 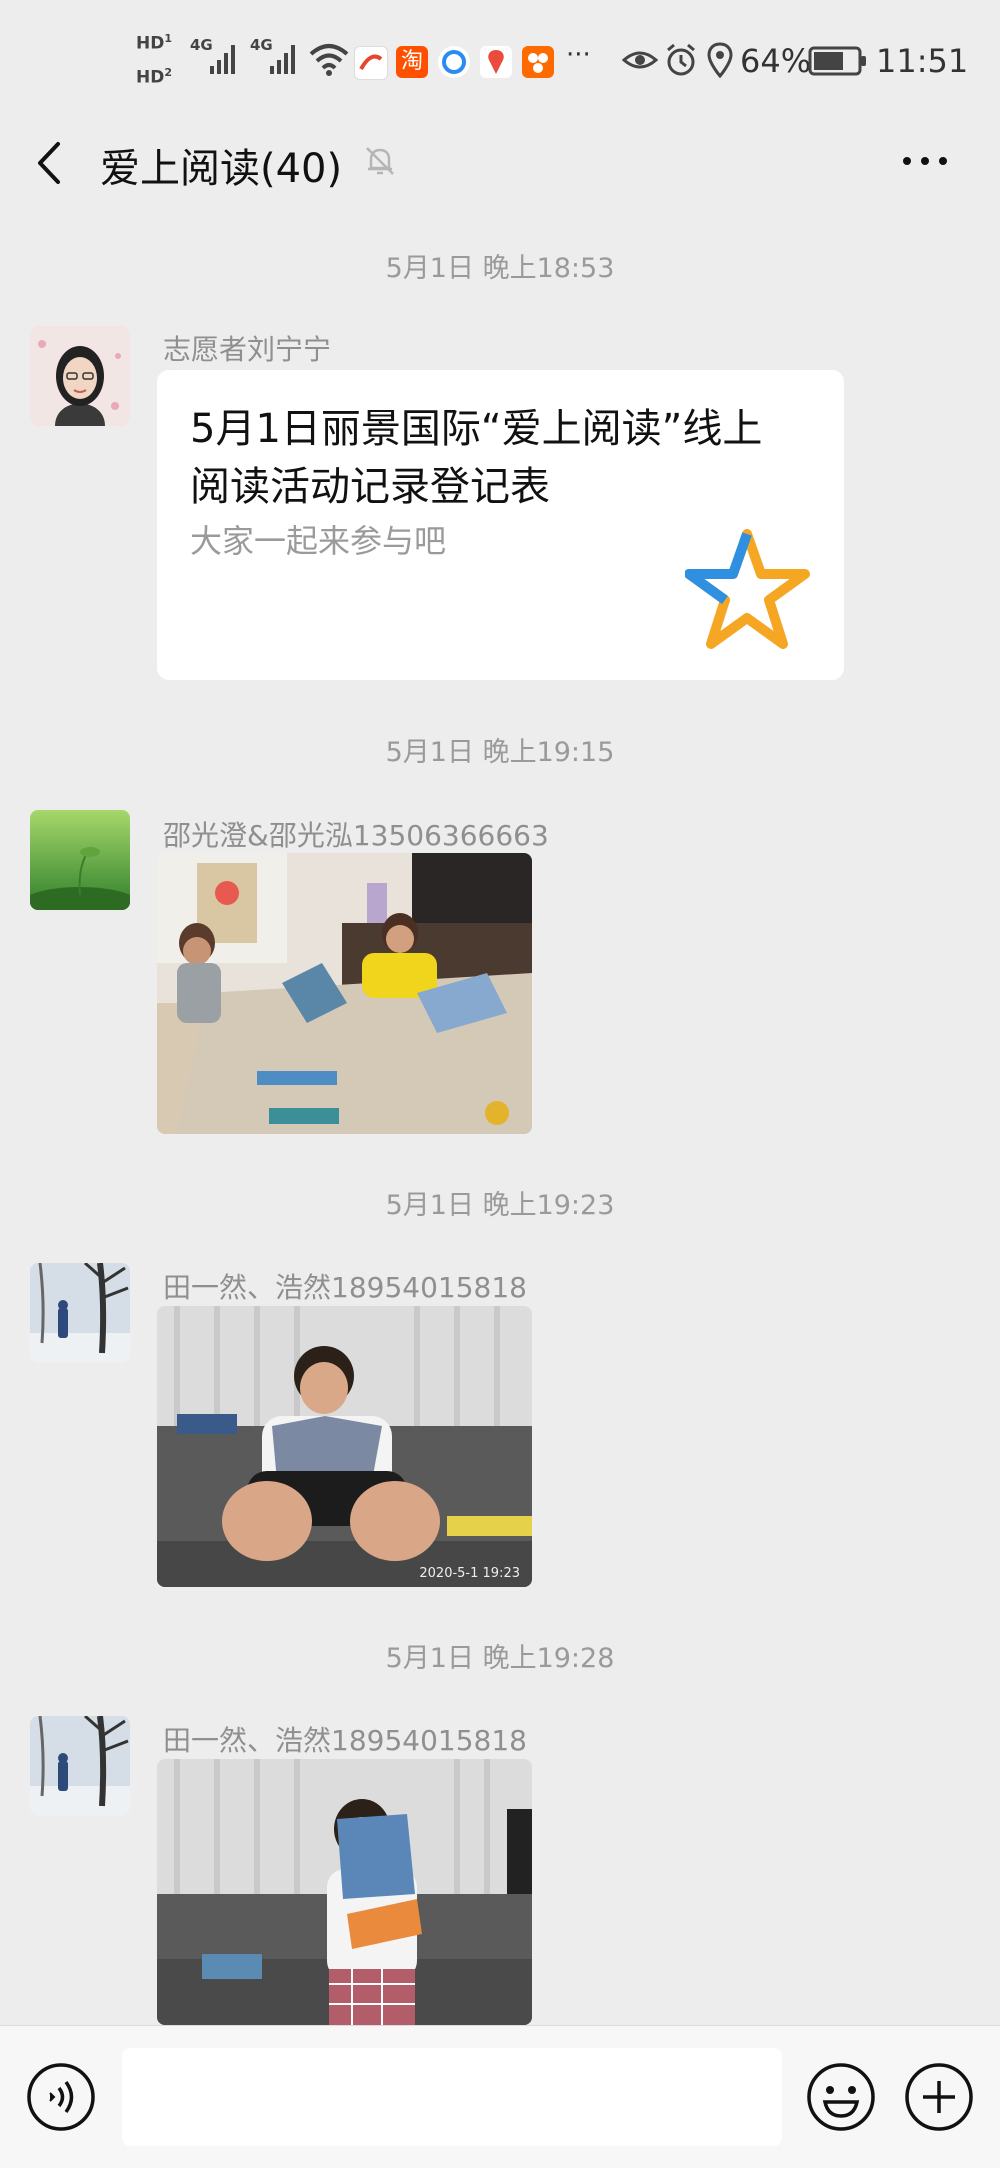 I want to click on status-bar: HD1 HD2 4G 4G 淘 ··· 64% 11:51, so click(x=500, y=62).